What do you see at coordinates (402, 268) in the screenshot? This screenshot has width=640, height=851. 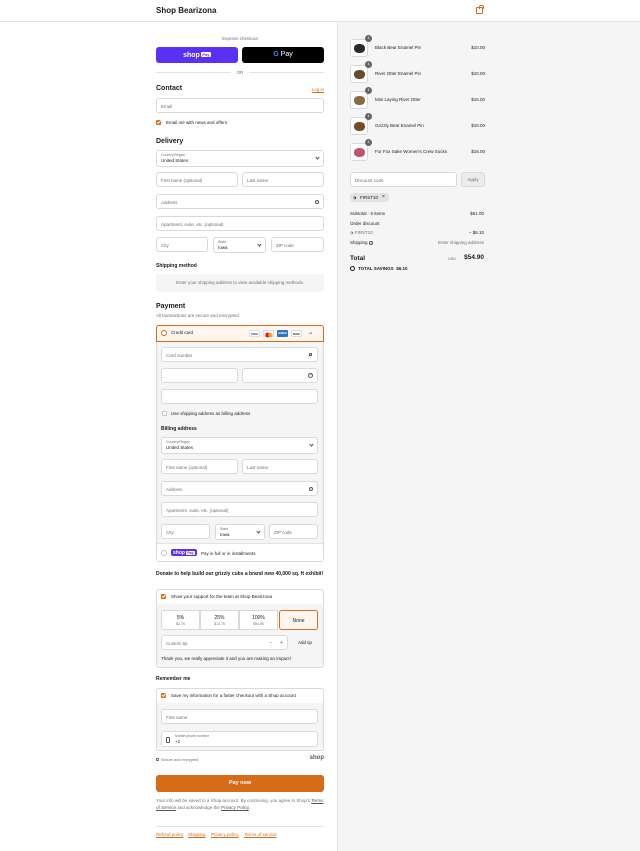 I see `savings-value: $6.10` at bounding box center [402, 268].